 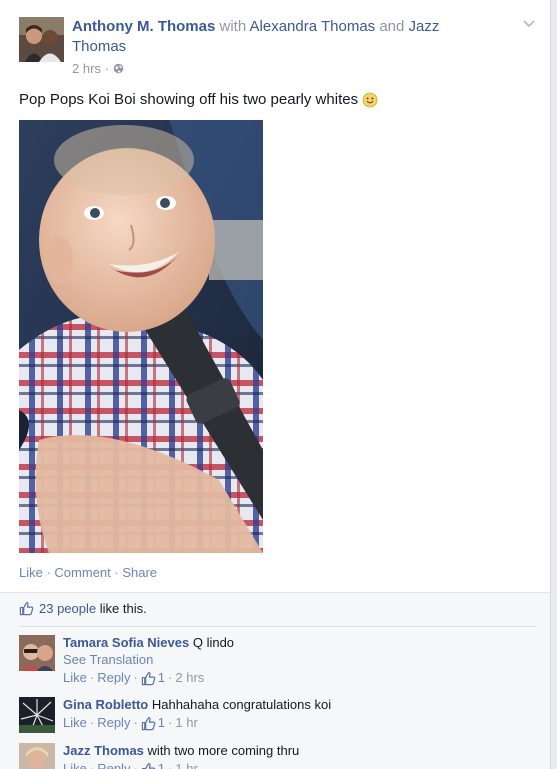 What do you see at coordinates (139, 572) in the screenshot?
I see `share-post-link: Share` at bounding box center [139, 572].